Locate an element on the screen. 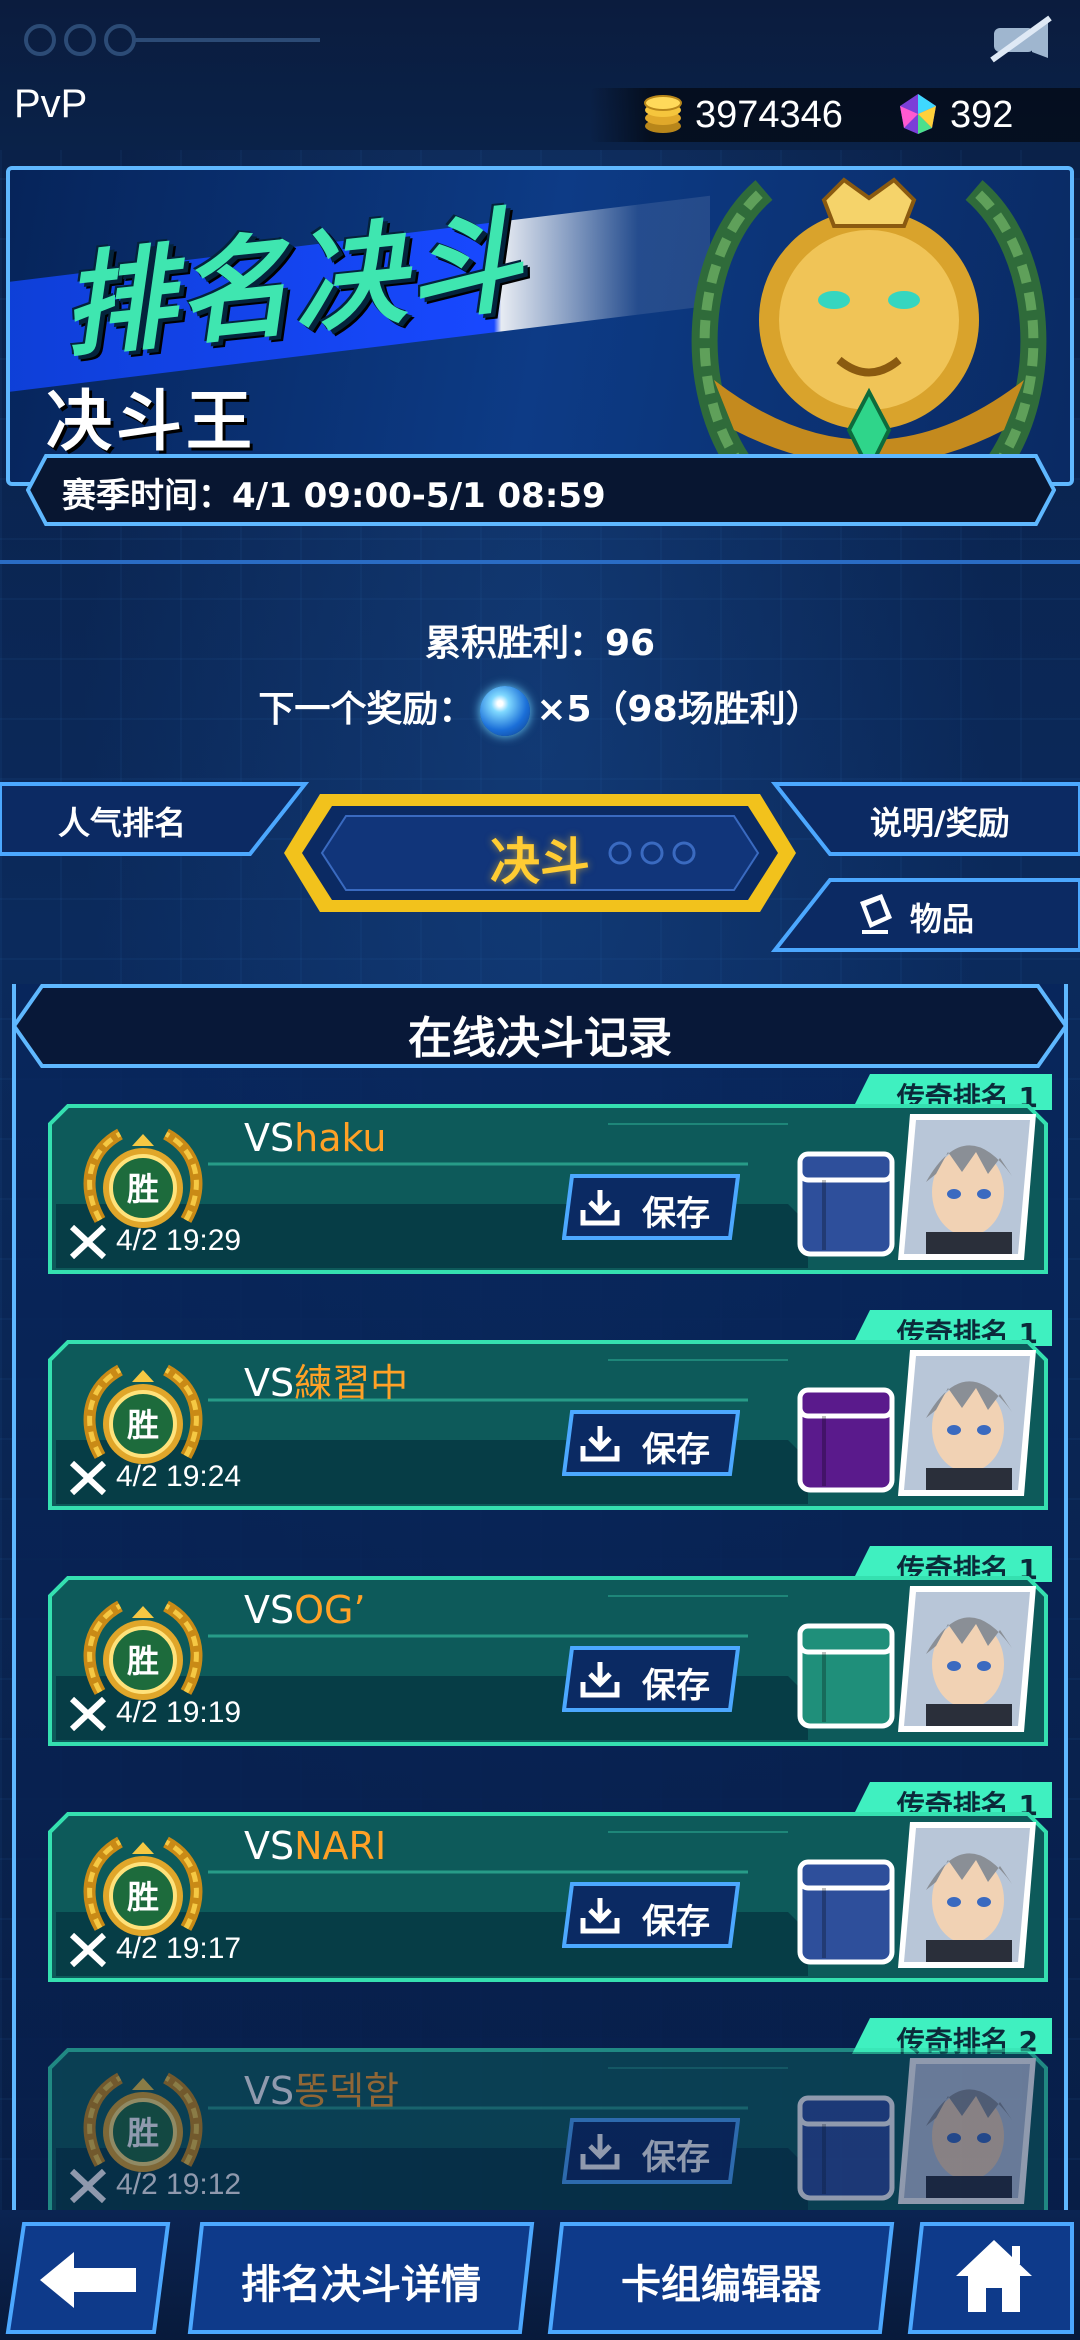  back-arrow-icon is located at coordinates (88, 2280).